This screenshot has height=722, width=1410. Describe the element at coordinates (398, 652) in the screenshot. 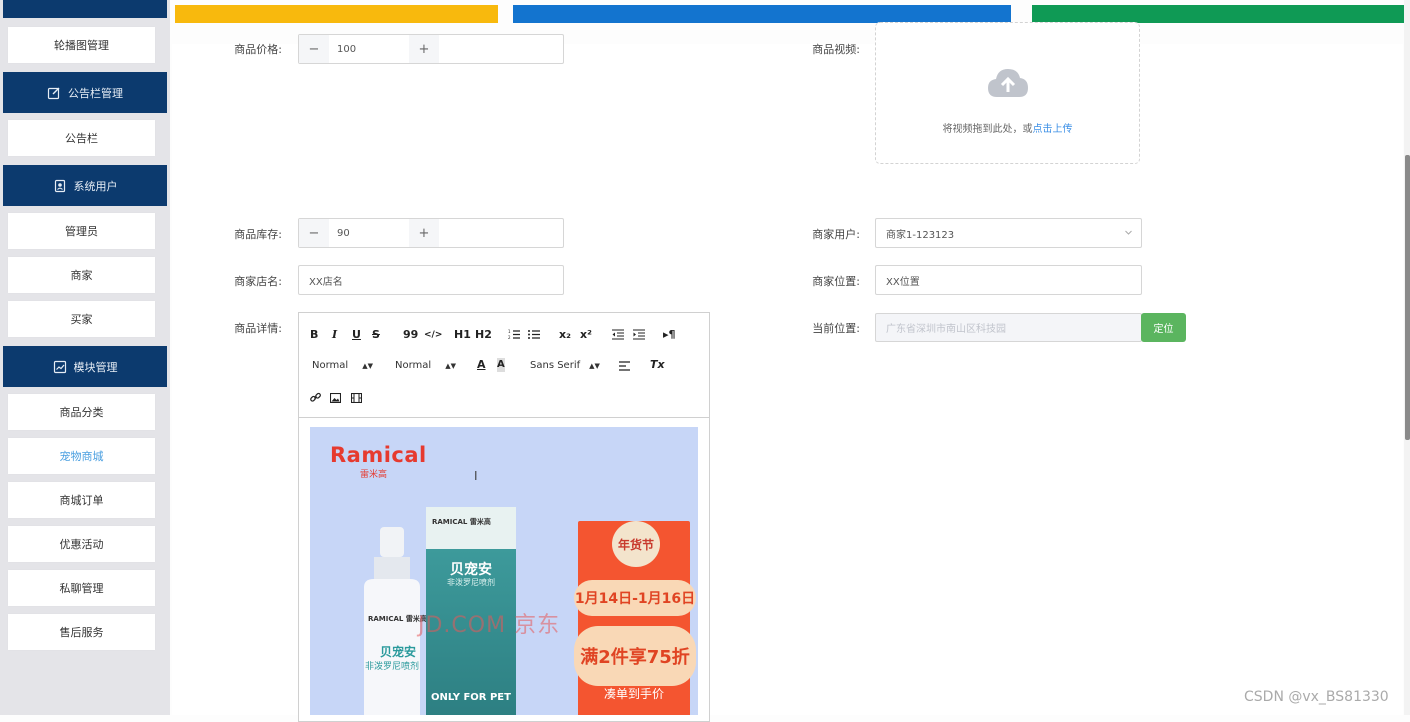

I see `spray-product-name: 贝宠安` at that location.